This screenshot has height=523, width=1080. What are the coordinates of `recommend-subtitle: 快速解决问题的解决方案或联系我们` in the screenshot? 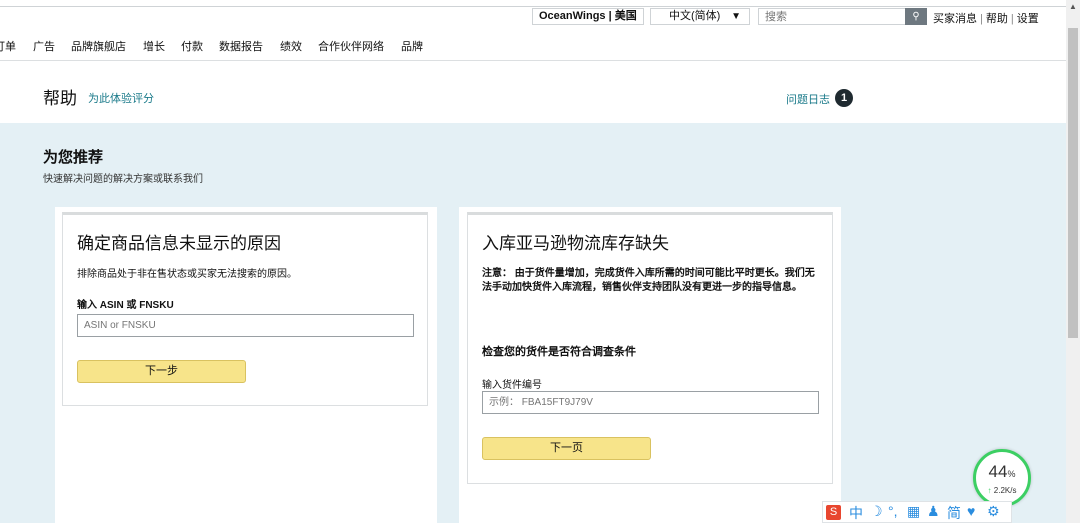 It's located at (123, 179).